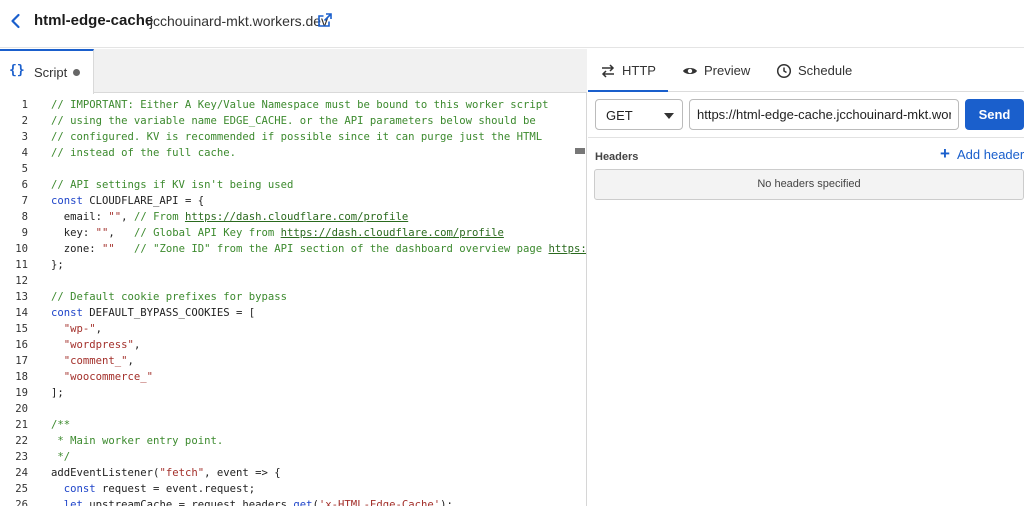 The height and width of the screenshot is (506, 1024). What do you see at coordinates (57, 393) in the screenshot?
I see `code-token: ];` at bounding box center [57, 393].